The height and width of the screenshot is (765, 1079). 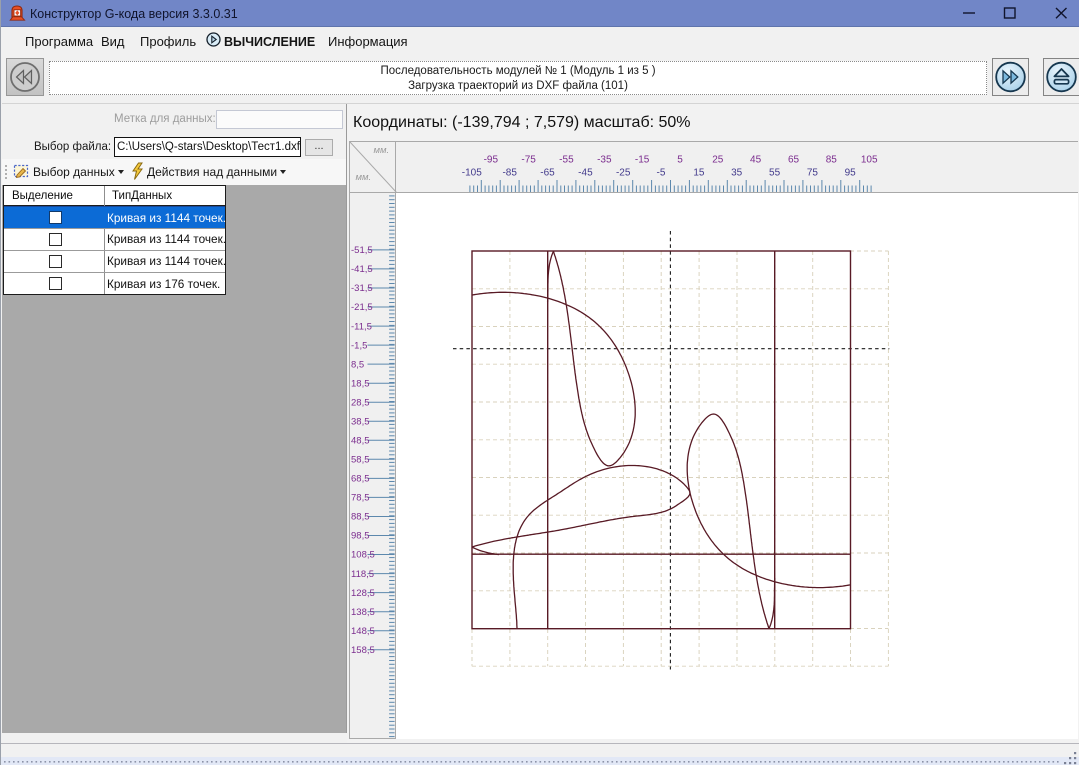 What do you see at coordinates (718, 160) in the screenshot?
I see `svg-text: 25` at bounding box center [718, 160].